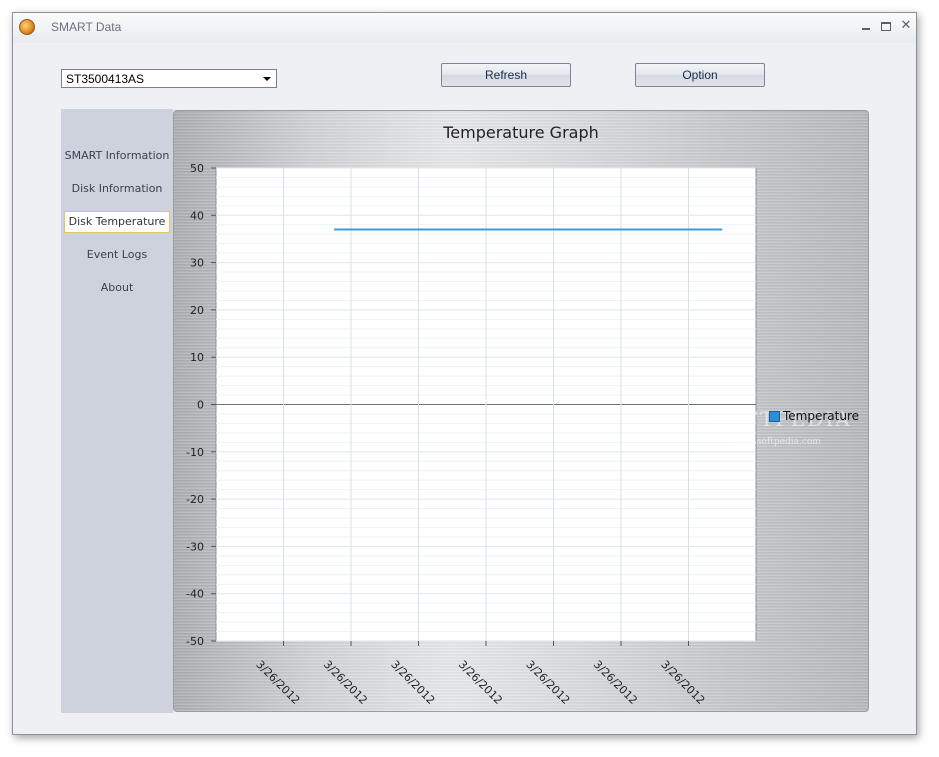 This screenshot has width=939, height=757. I want to click on y-tick-label: -40, so click(195, 594).